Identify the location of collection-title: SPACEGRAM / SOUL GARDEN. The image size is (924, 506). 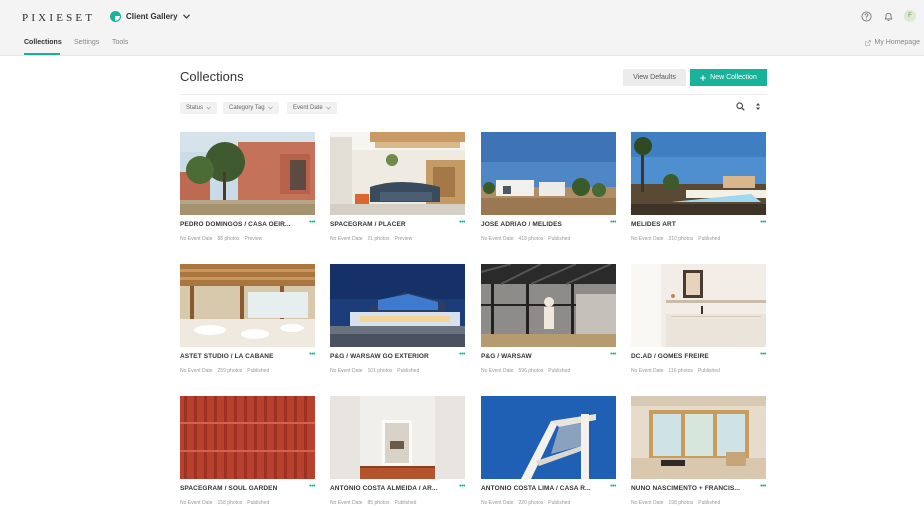
(241, 488).